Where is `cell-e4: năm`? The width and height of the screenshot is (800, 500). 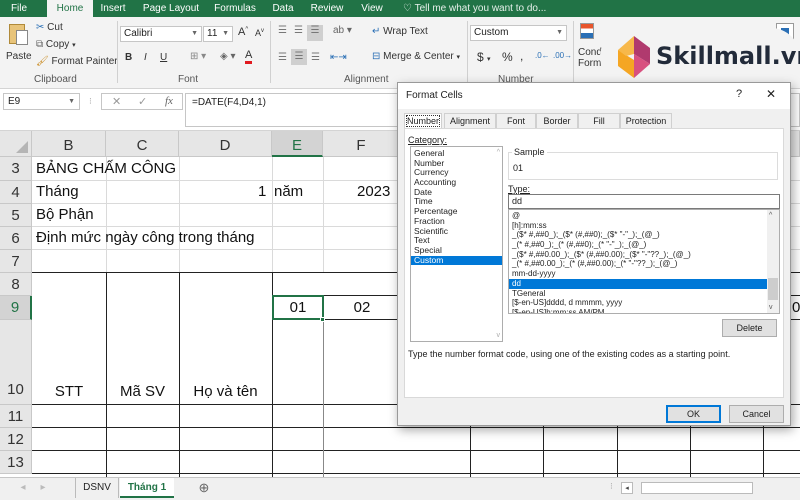 cell-e4: năm is located at coordinates (288, 191).